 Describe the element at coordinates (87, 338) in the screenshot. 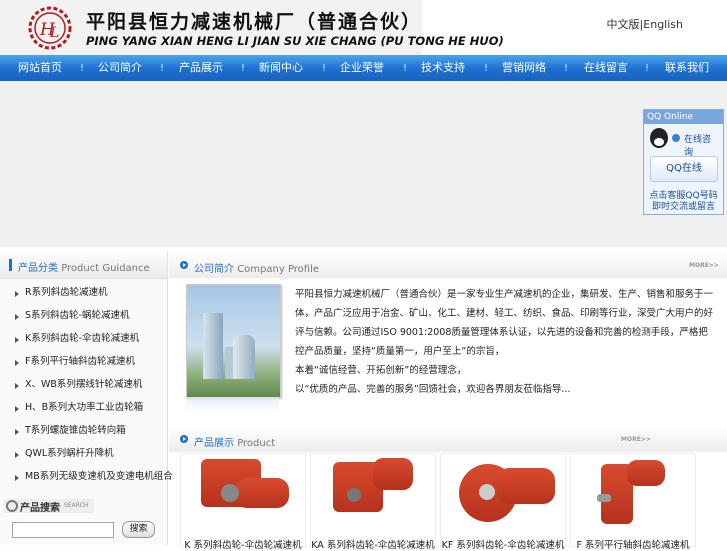

I see `sidebar-item-k-series: K系列斜齿轮-伞齿轮减速机` at that location.